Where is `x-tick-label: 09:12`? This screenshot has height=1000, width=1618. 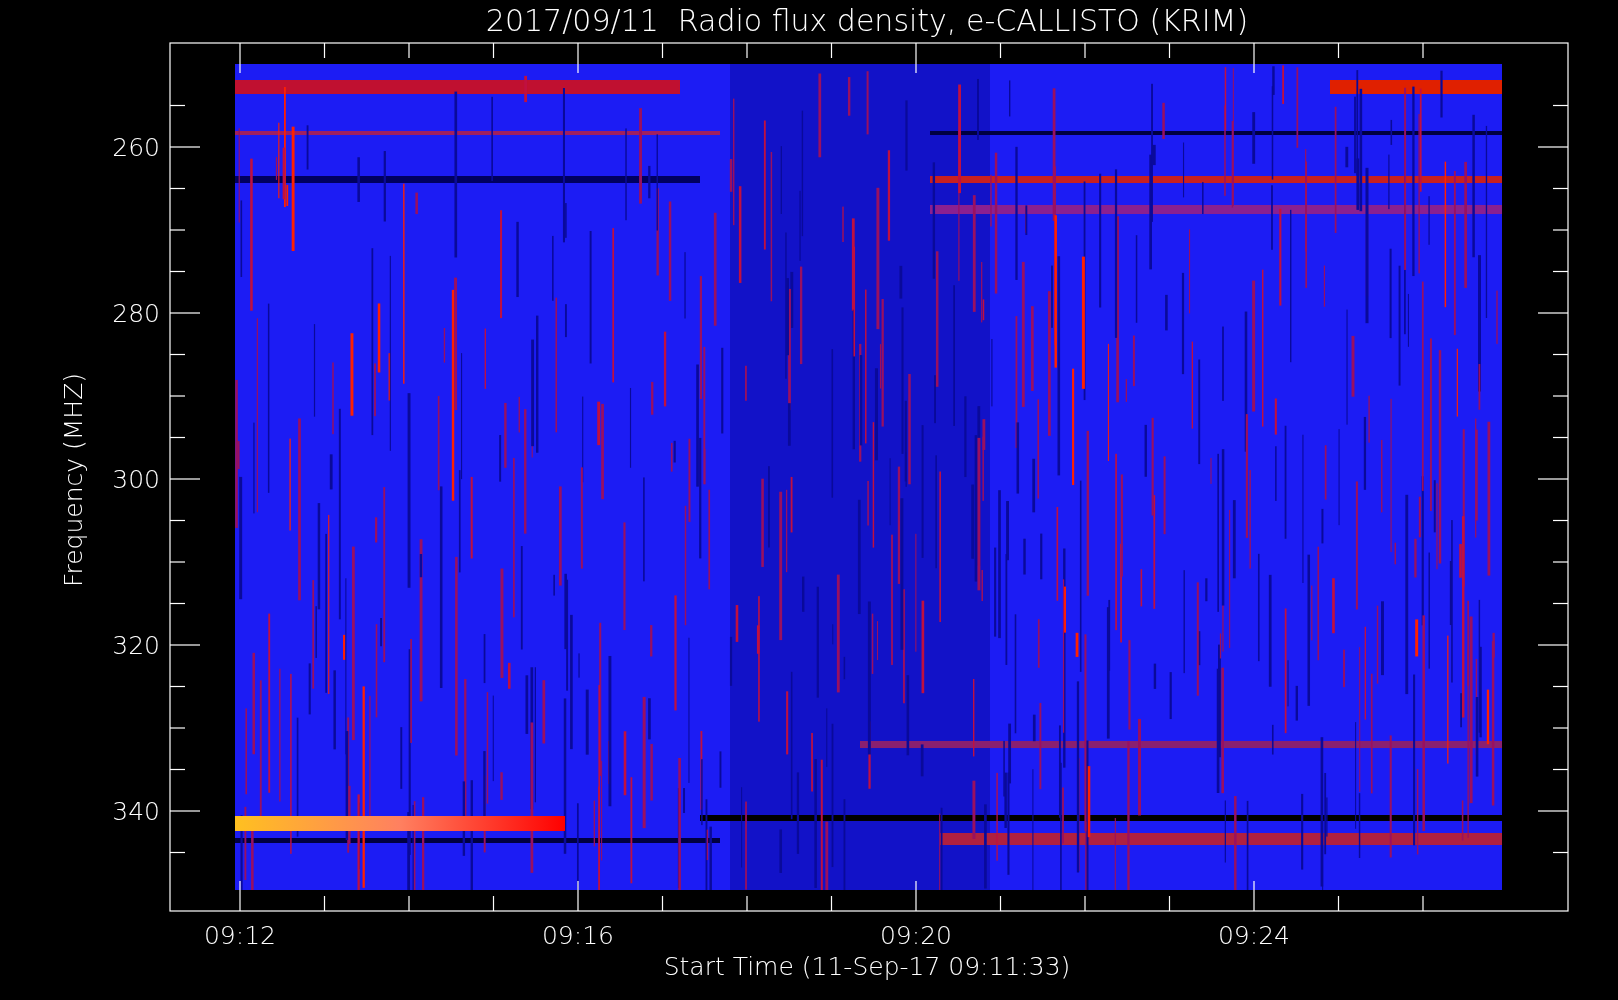 x-tick-label: 09:12 is located at coordinates (240, 935).